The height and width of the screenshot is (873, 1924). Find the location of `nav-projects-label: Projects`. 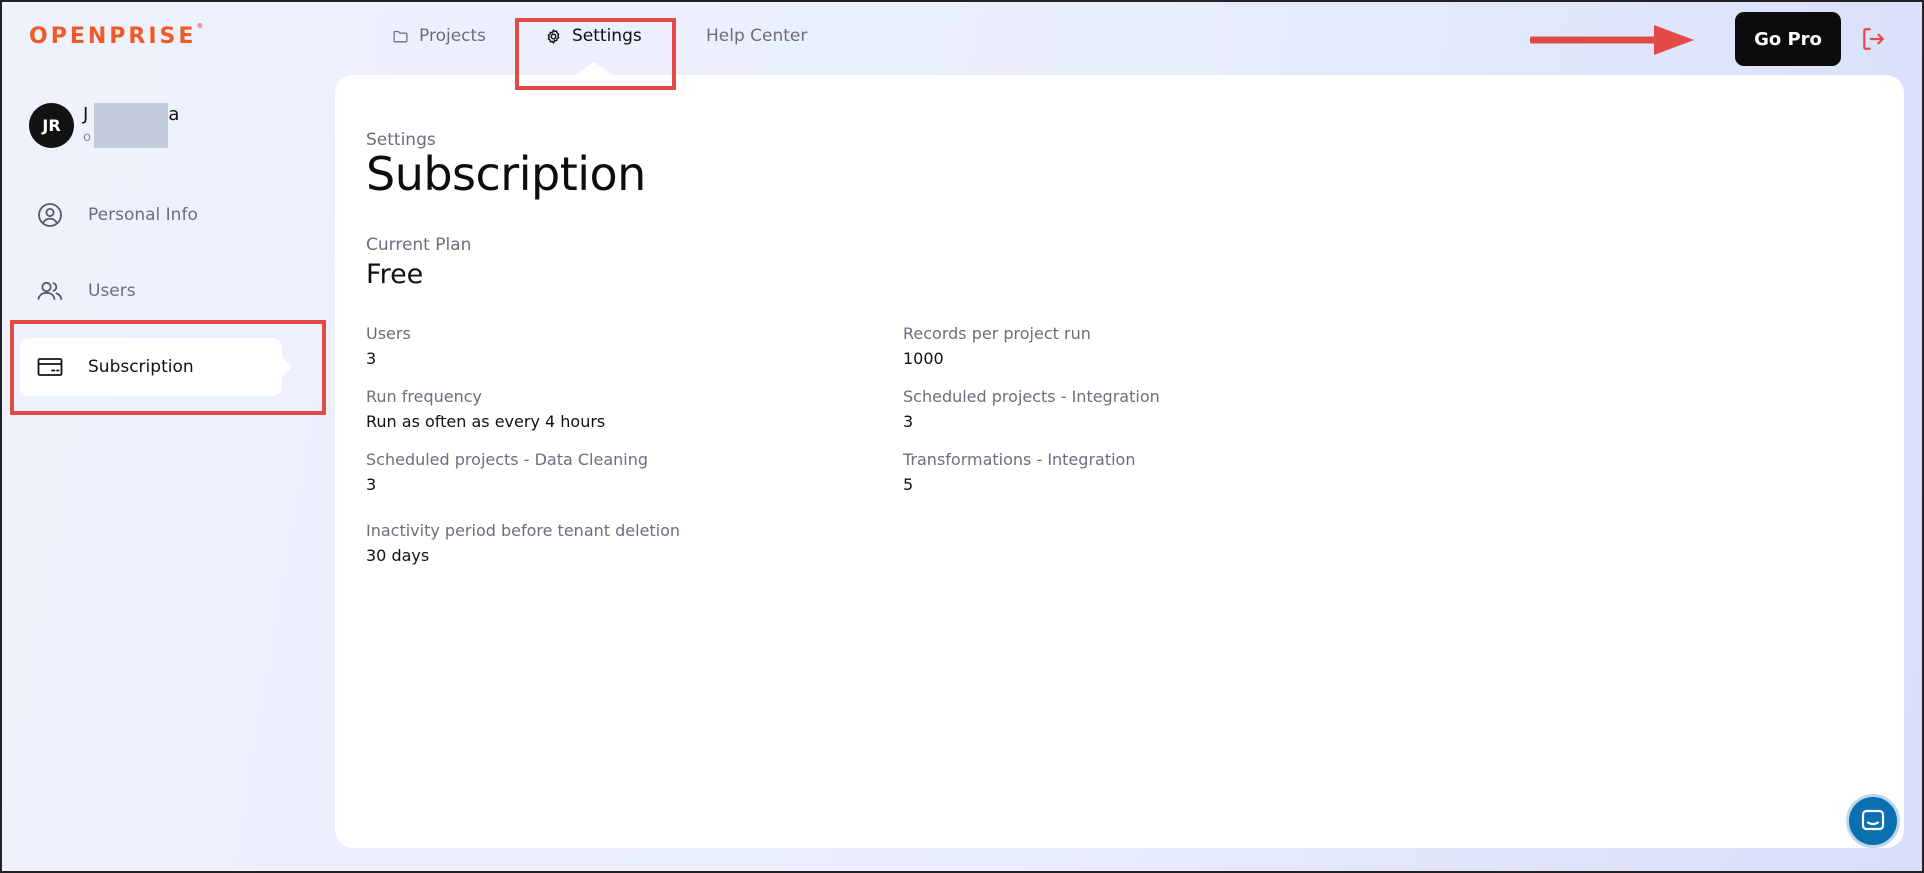

nav-projects-label: Projects is located at coordinates (453, 36).